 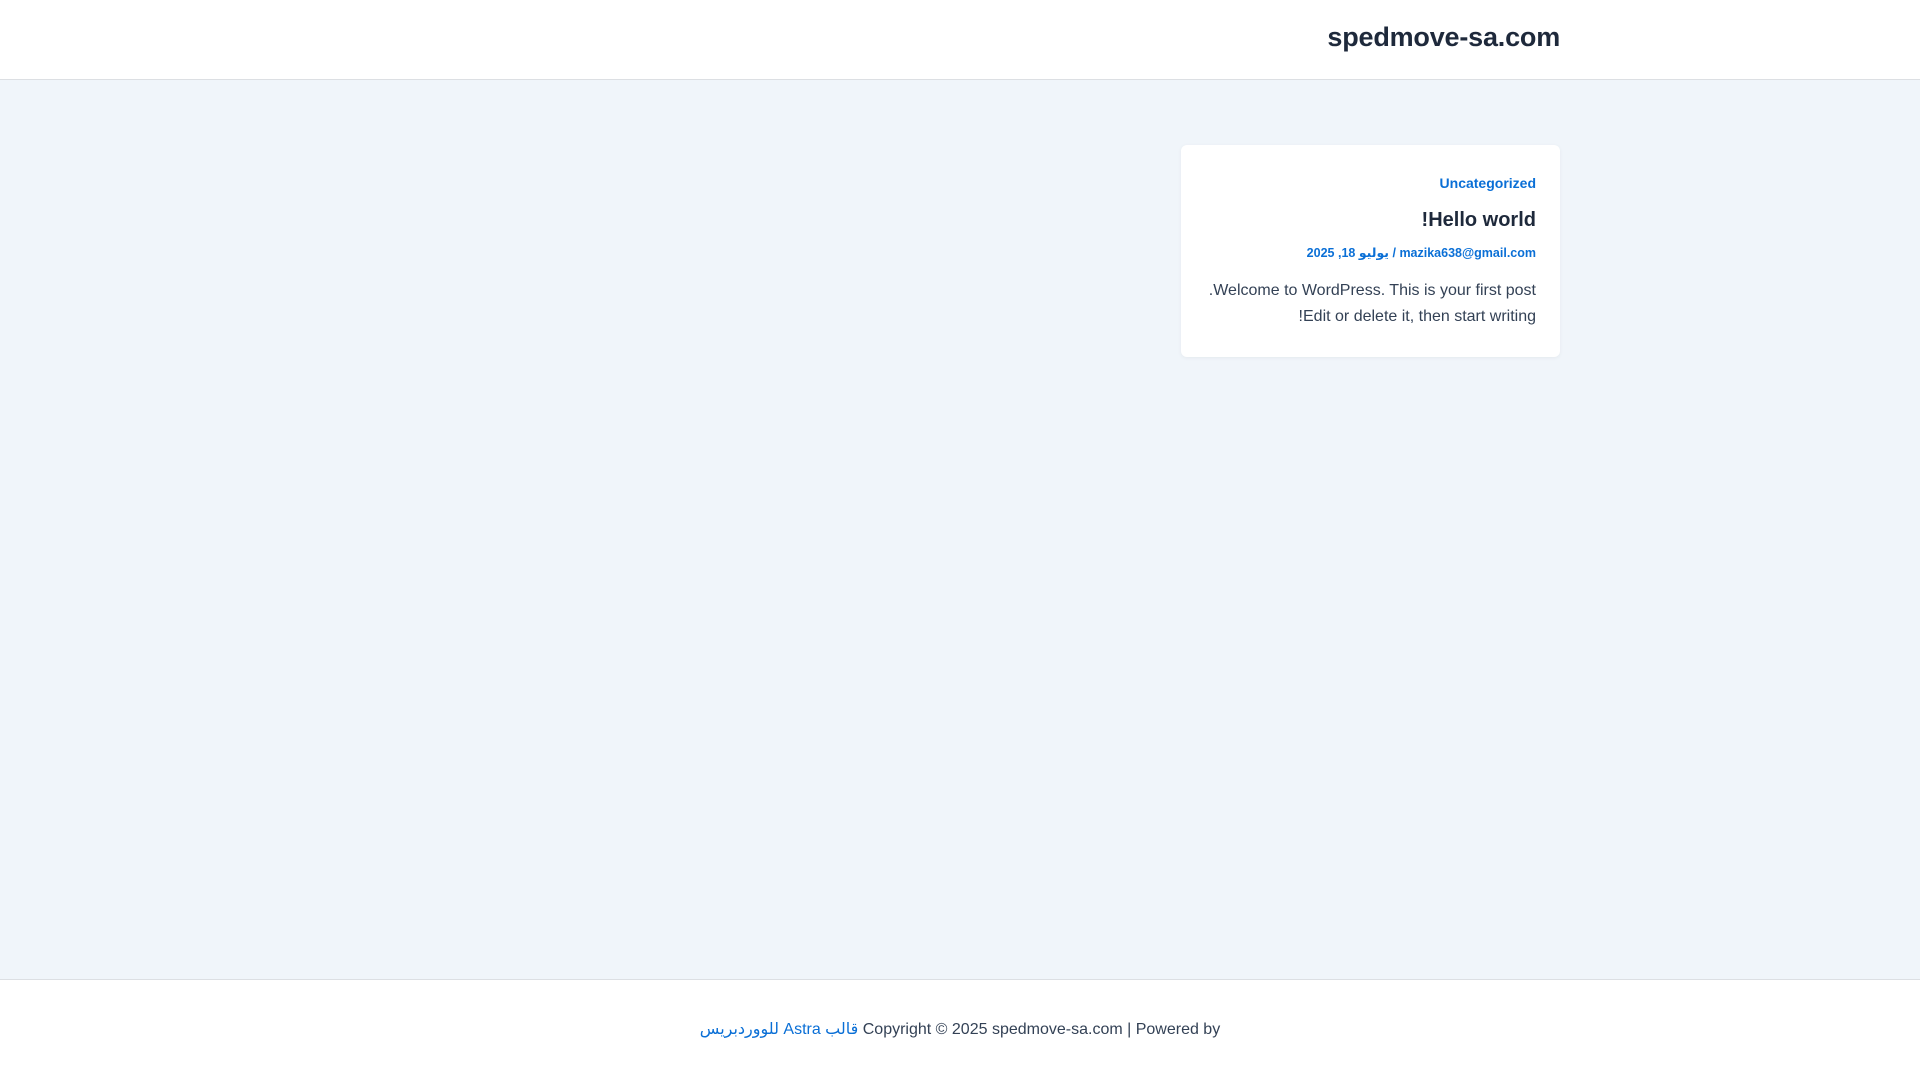 What do you see at coordinates (1443, 37) in the screenshot?
I see `site-title-link: spedmove-sa.com` at bounding box center [1443, 37].